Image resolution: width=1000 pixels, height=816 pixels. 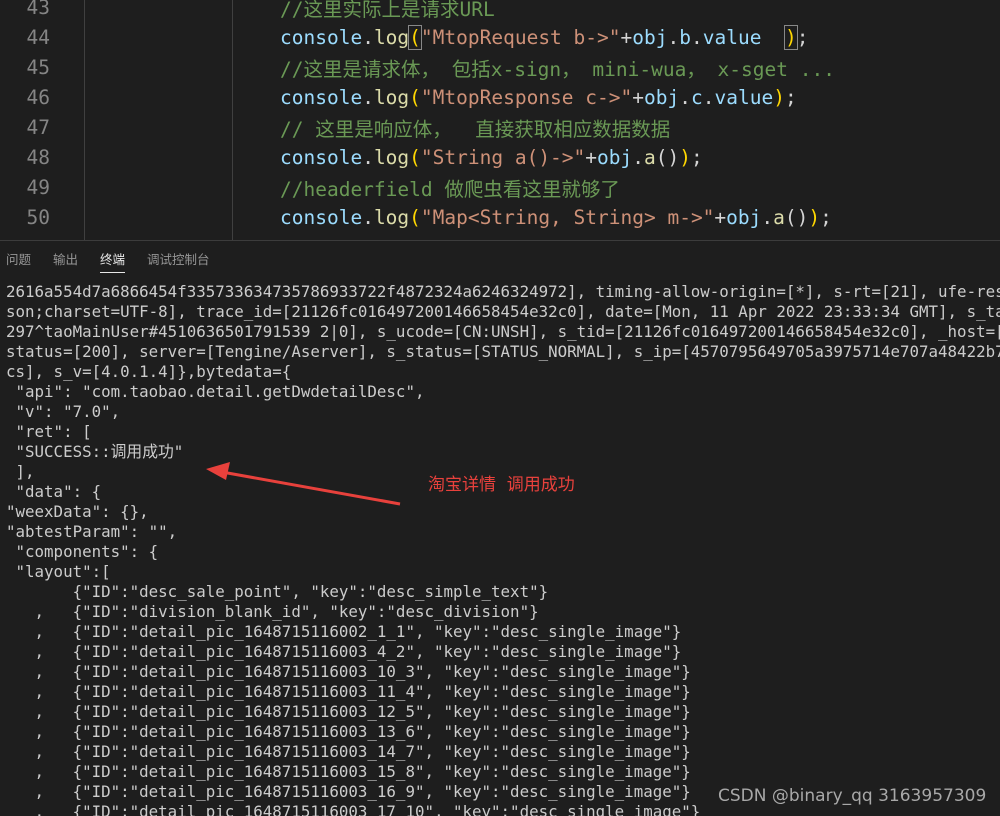 I want to click on line-number: 49, so click(x=38, y=187).